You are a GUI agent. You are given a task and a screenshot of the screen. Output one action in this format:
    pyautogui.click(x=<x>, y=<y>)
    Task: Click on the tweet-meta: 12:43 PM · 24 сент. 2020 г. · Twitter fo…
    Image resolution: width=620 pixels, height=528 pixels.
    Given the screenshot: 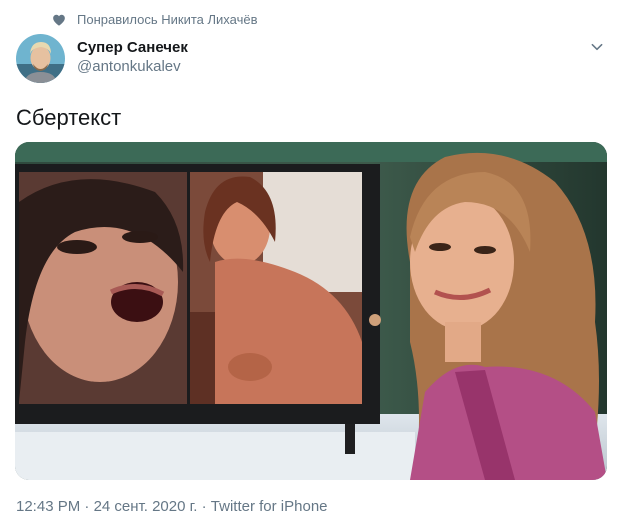 What is the action you would take?
    pyautogui.click(x=172, y=506)
    